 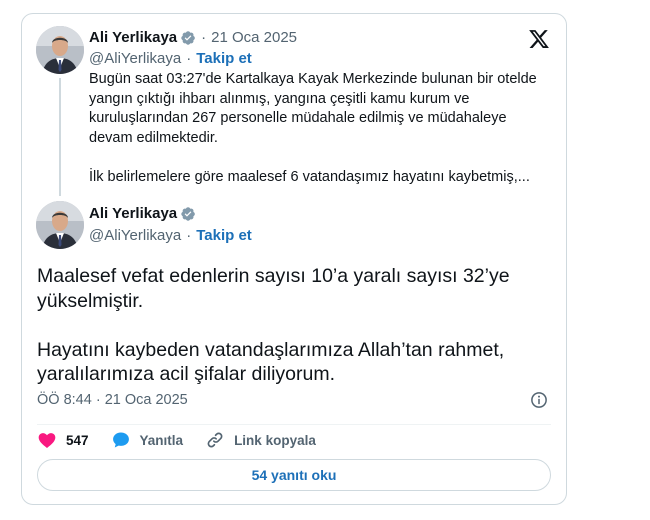 I want to click on quoted-handle-row: @AliYerlikaya · Takip et, so click(x=170, y=59).